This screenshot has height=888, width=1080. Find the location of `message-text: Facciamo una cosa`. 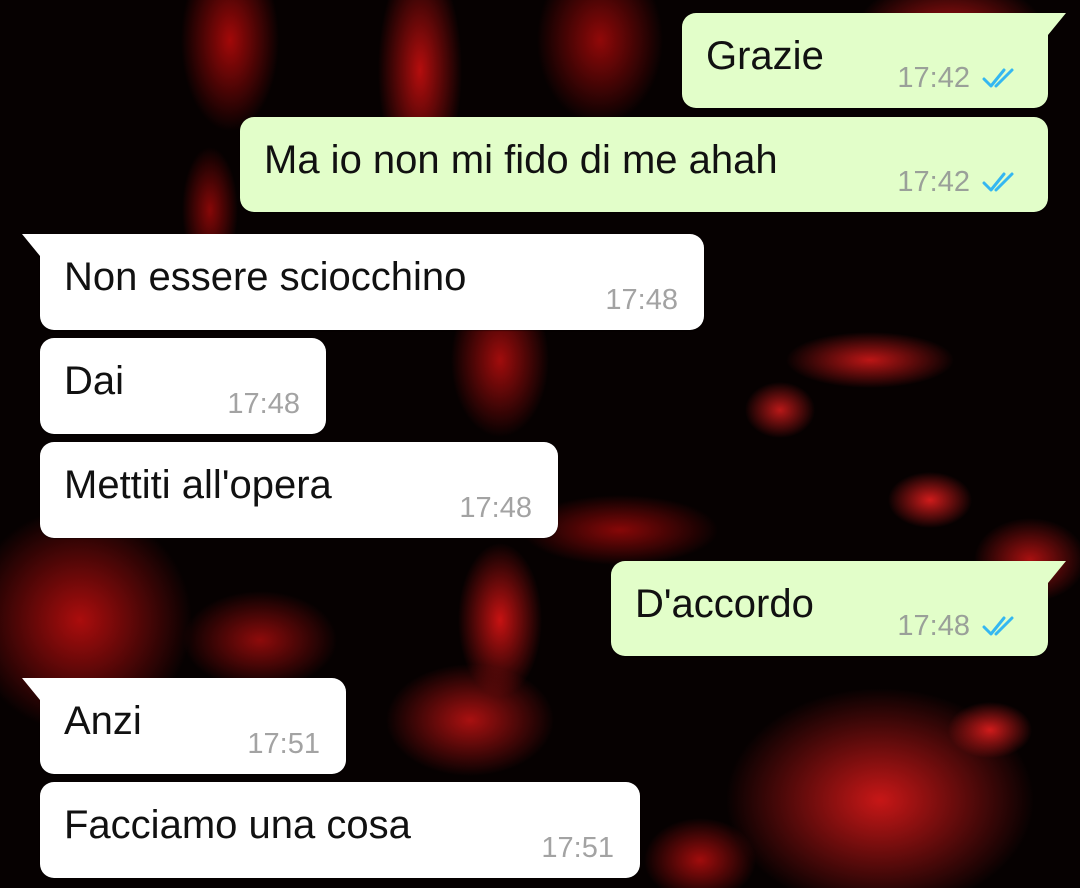

message-text: Facciamo una cosa is located at coordinates (237, 825).